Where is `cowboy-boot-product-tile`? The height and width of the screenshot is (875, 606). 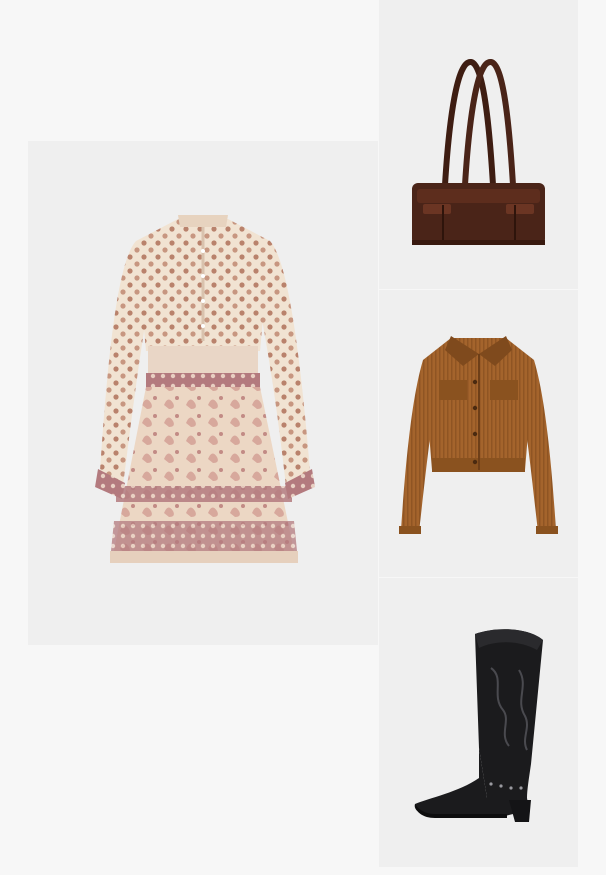 cowboy-boot-product-tile is located at coordinates (478, 722).